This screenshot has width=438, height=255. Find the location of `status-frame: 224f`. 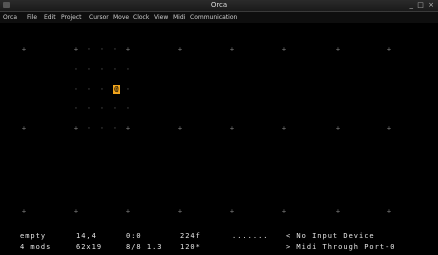

status-frame: 224f is located at coordinates (190, 236).